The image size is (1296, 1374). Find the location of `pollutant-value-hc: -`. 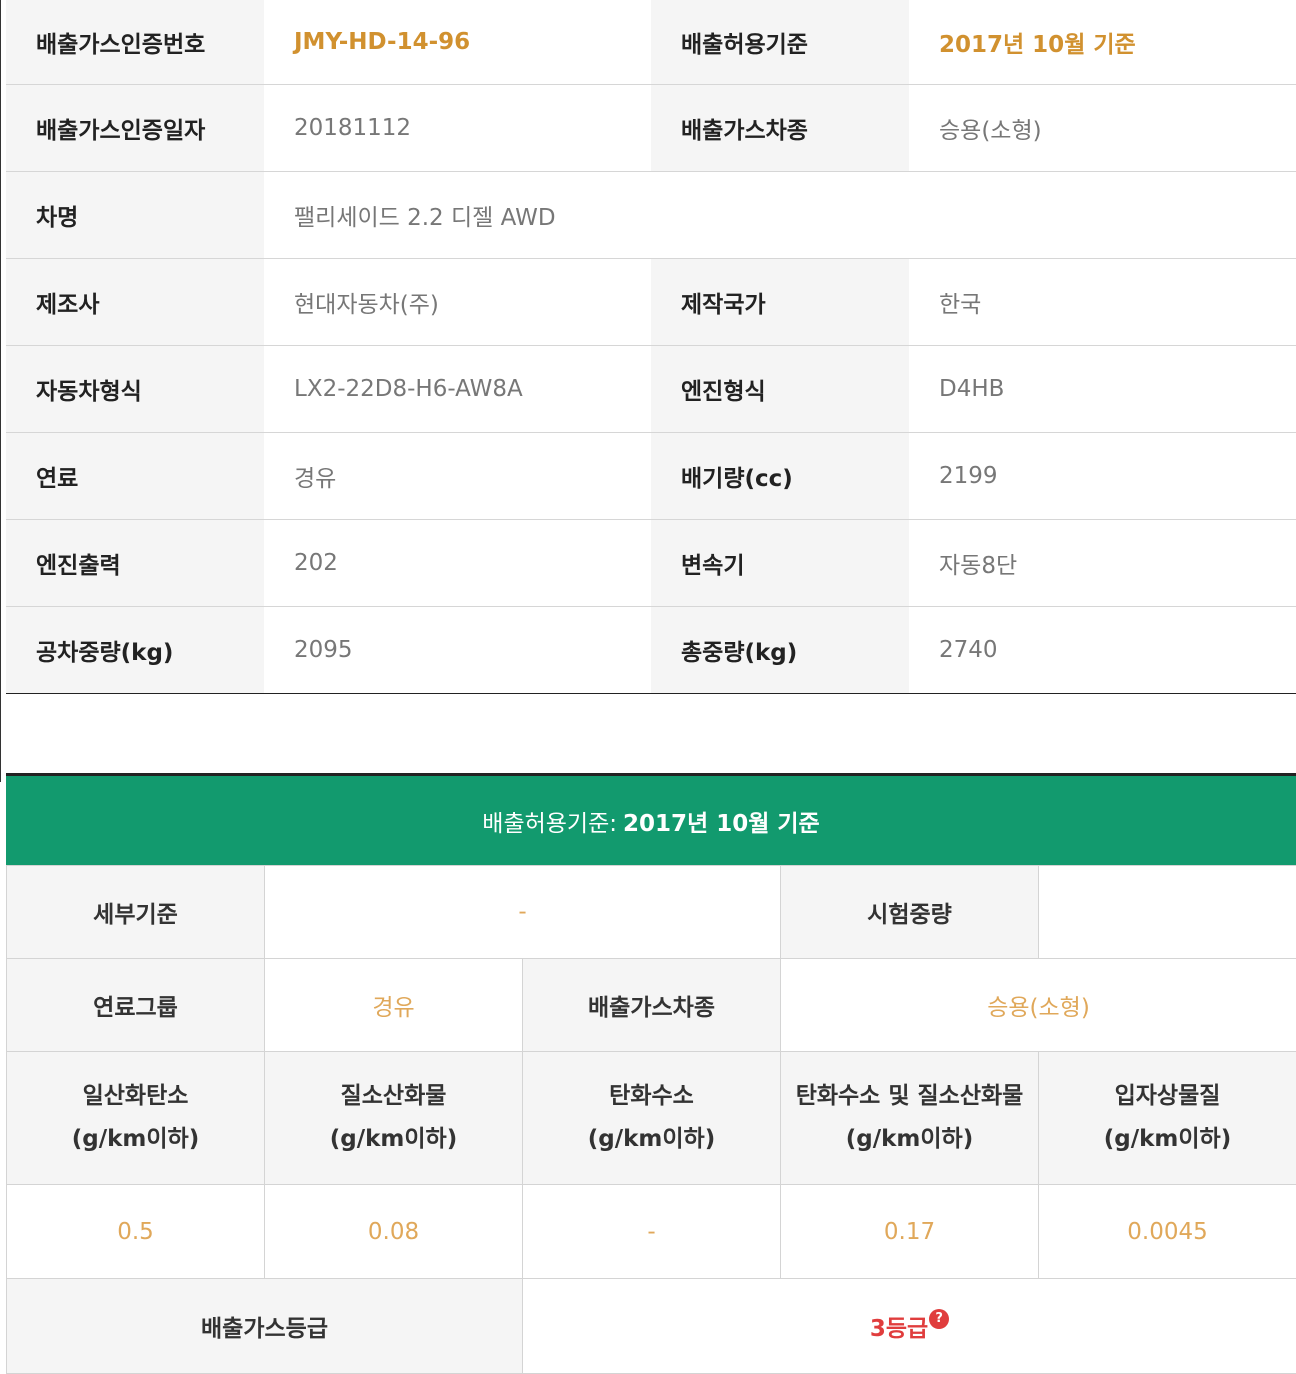

pollutant-value-hc: - is located at coordinates (652, 1232).